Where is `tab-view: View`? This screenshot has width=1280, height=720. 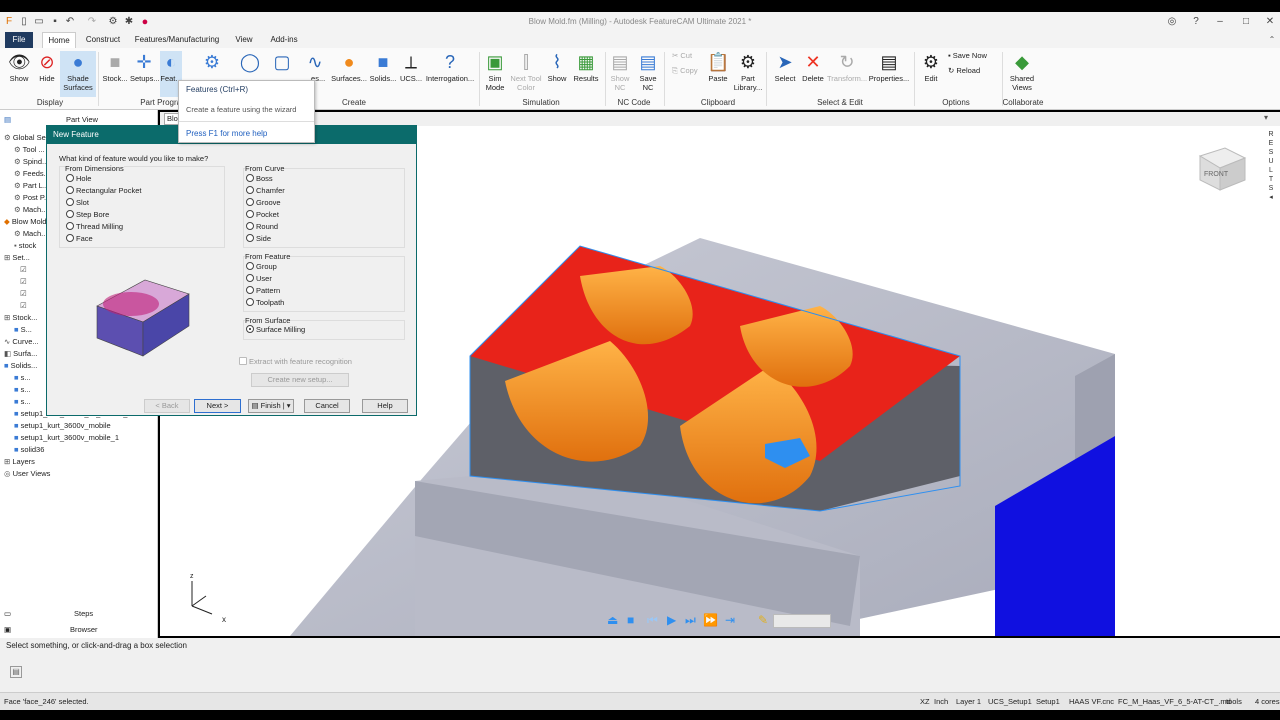 tab-view: View is located at coordinates (244, 40).